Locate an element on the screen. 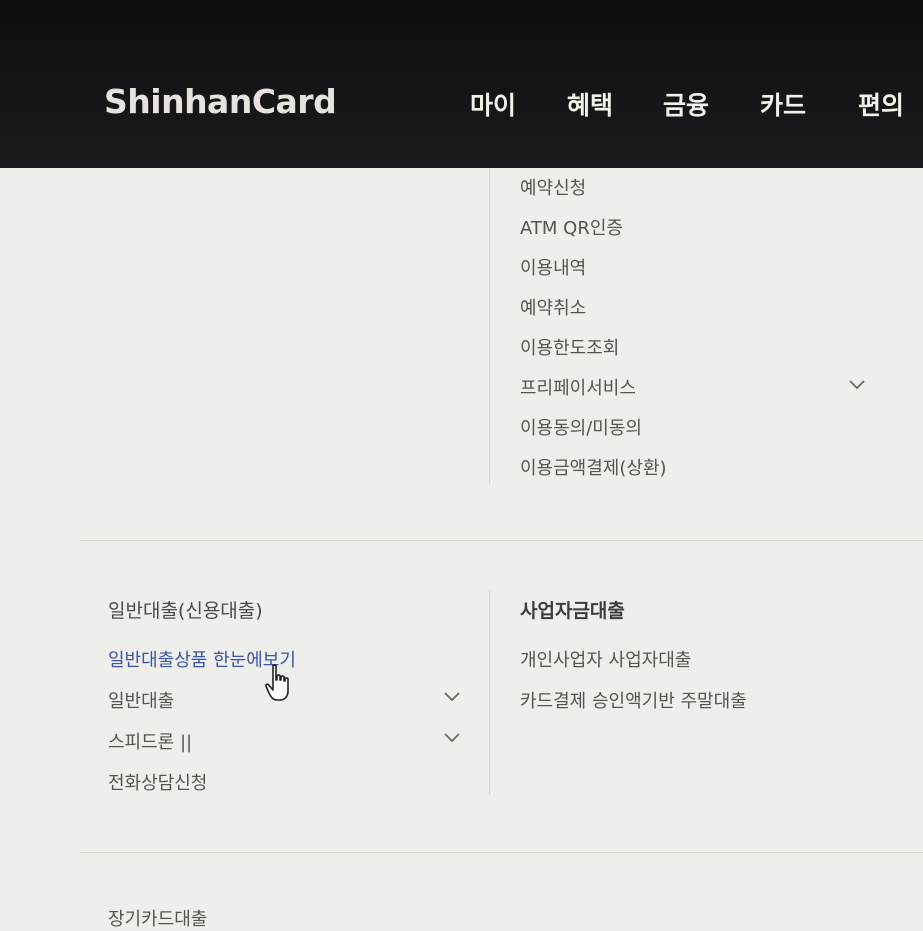 Image resolution: width=923 pixels, height=931 pixels. nav-item-finance: 금융 is located at coordinates (686, 104).